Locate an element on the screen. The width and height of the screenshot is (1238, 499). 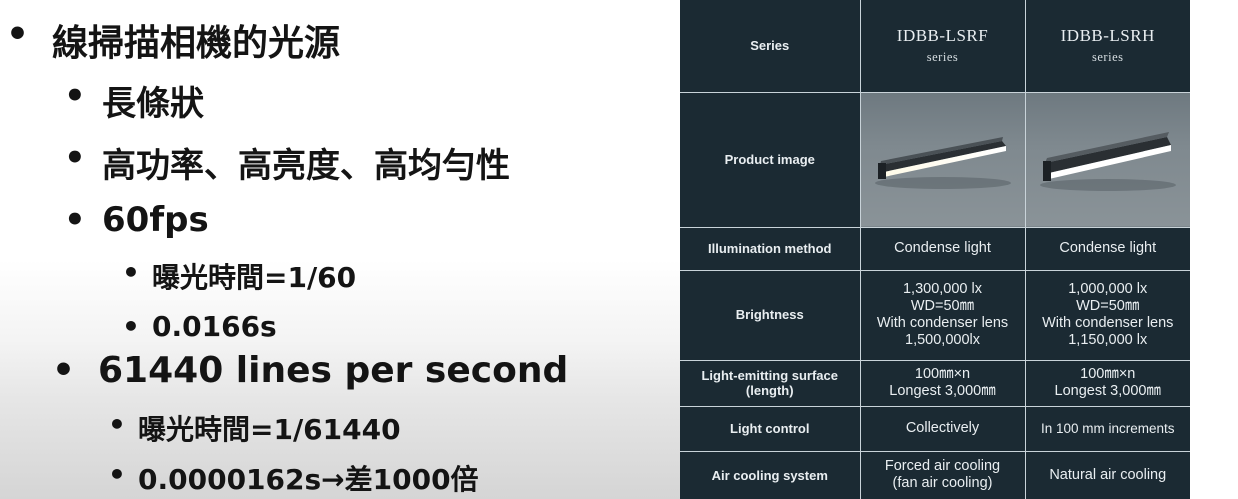
bullet-text: 60fps is located at coordinates (155, 220).